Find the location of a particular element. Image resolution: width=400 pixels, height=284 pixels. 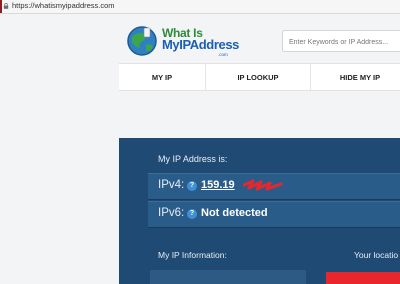

site-logo: What Is MyIPAddress .com is located at coordinates (182, 40).